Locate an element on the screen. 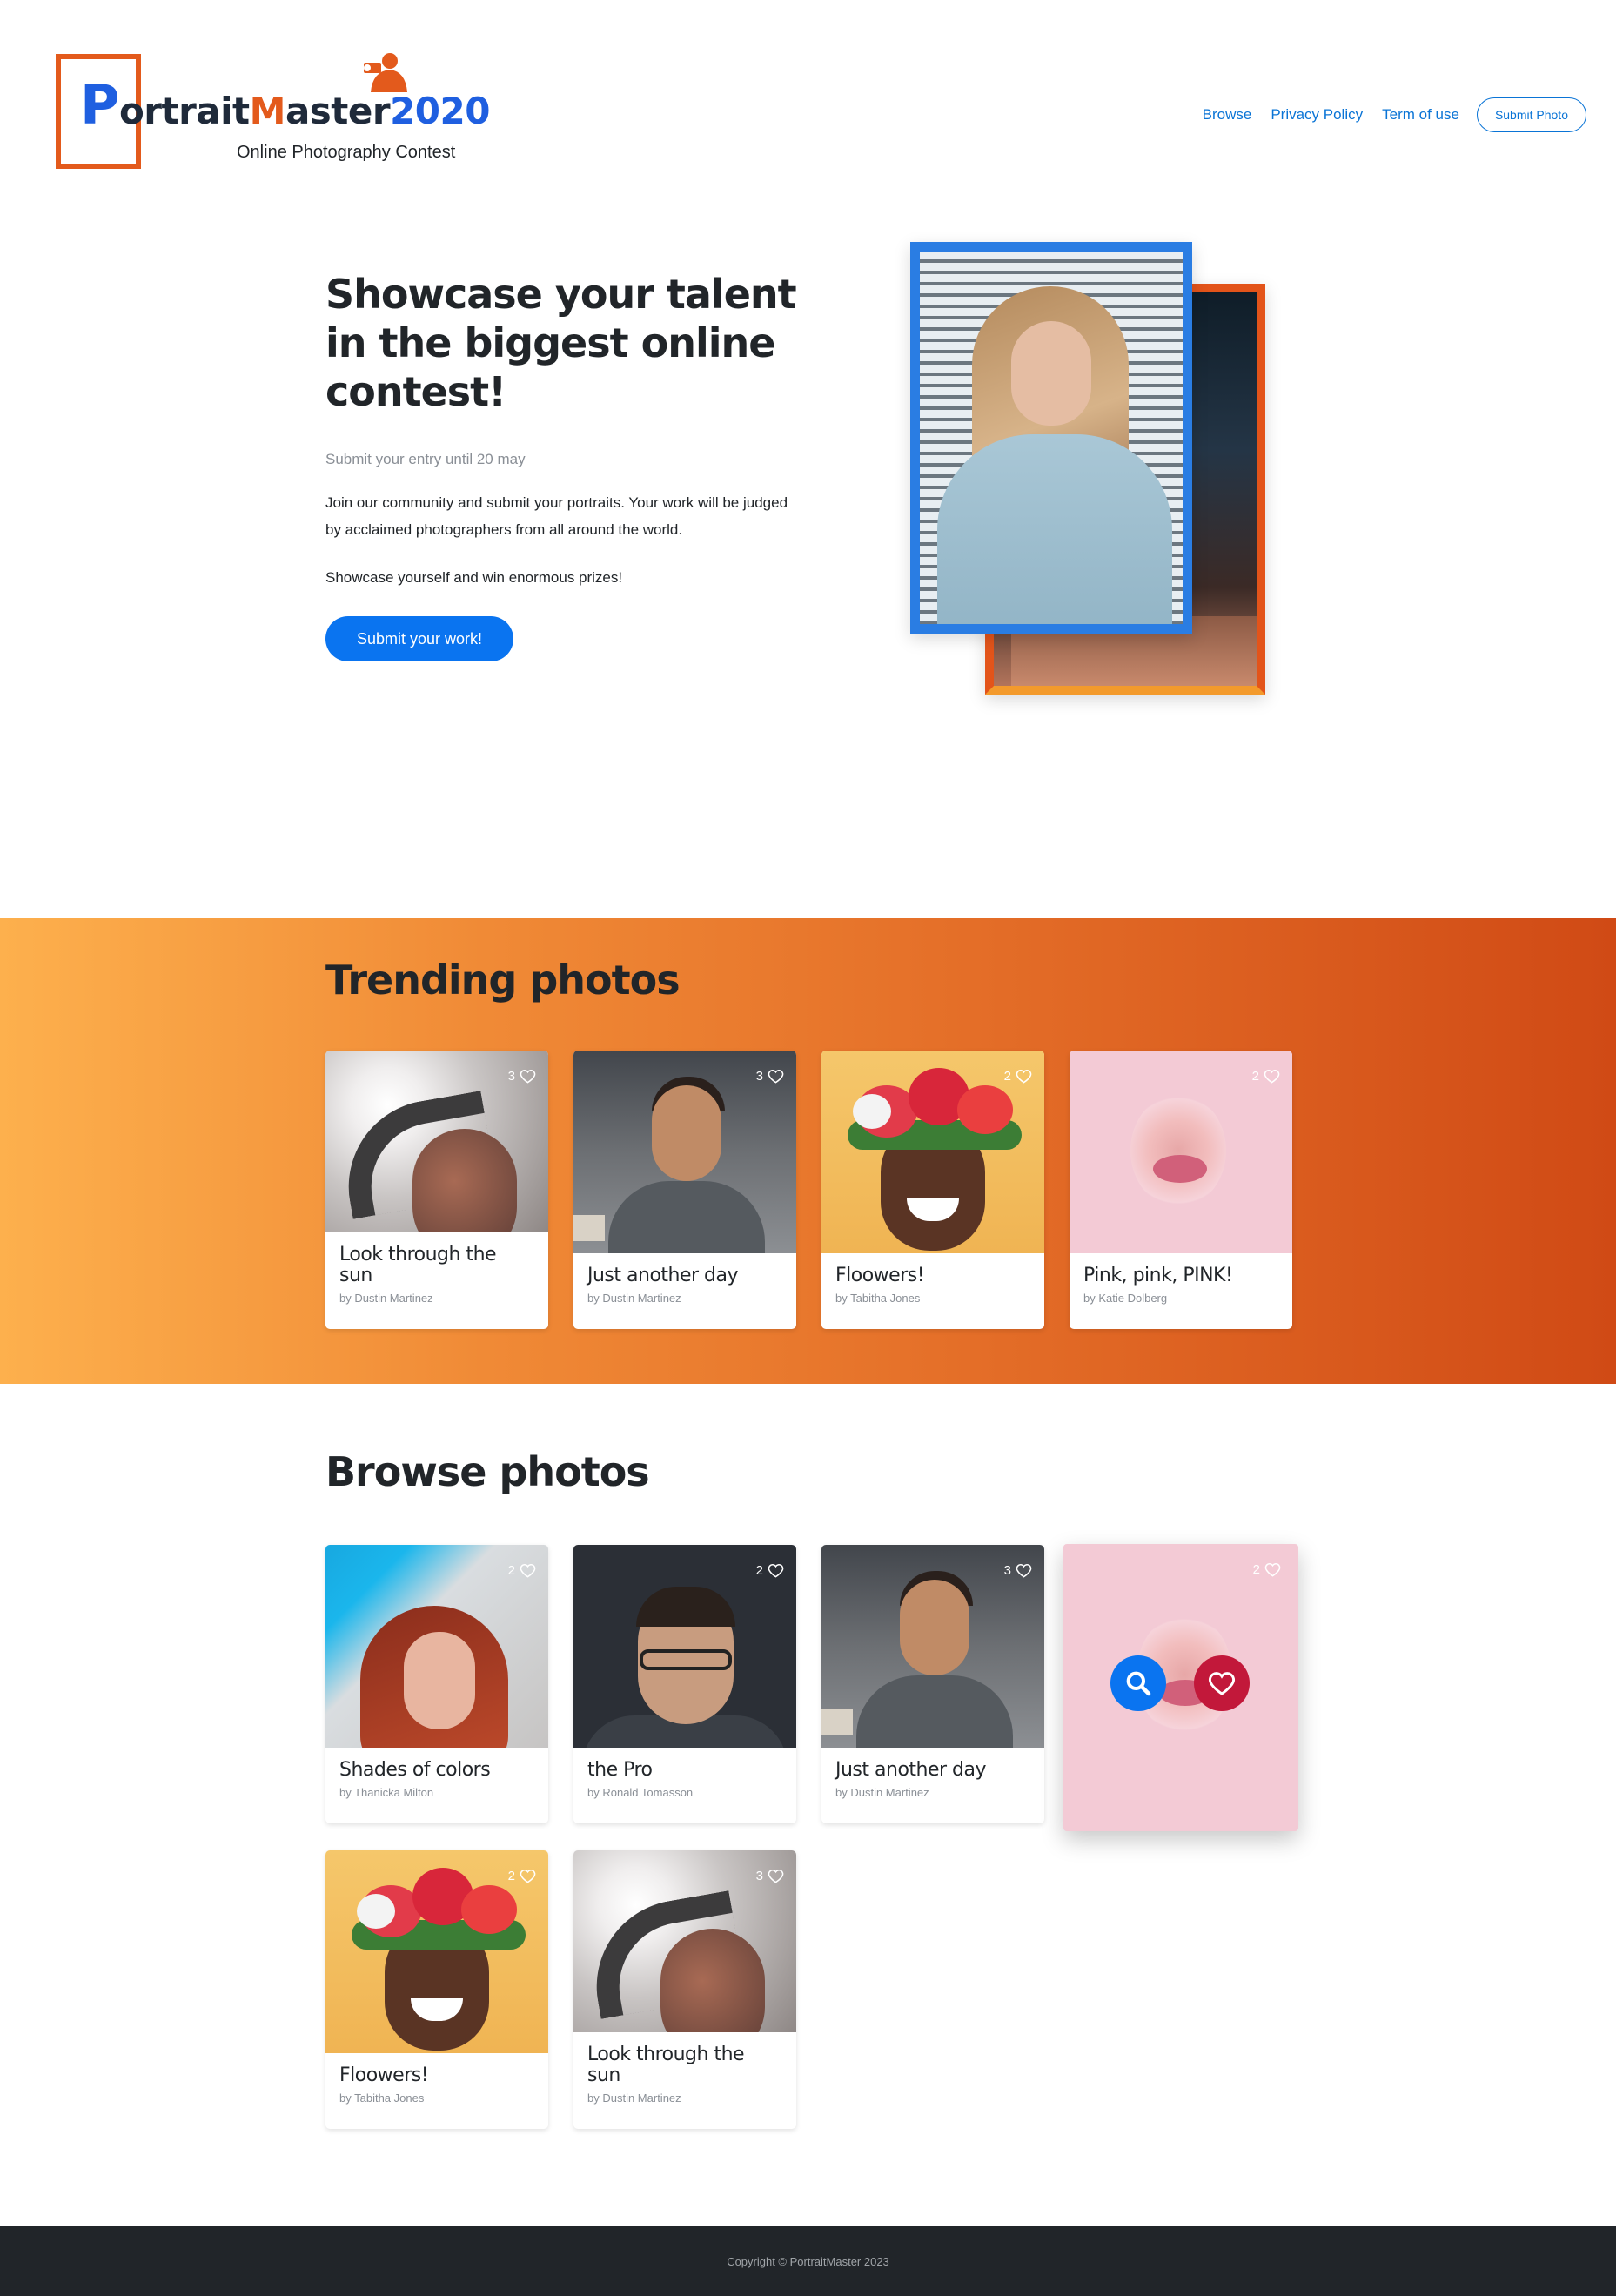 Image resolution: width=1616 pixels, height=2296 pixels. trending-card: 2 Floowers! by Tabitha Jones is located at coordinates (932, 1190).